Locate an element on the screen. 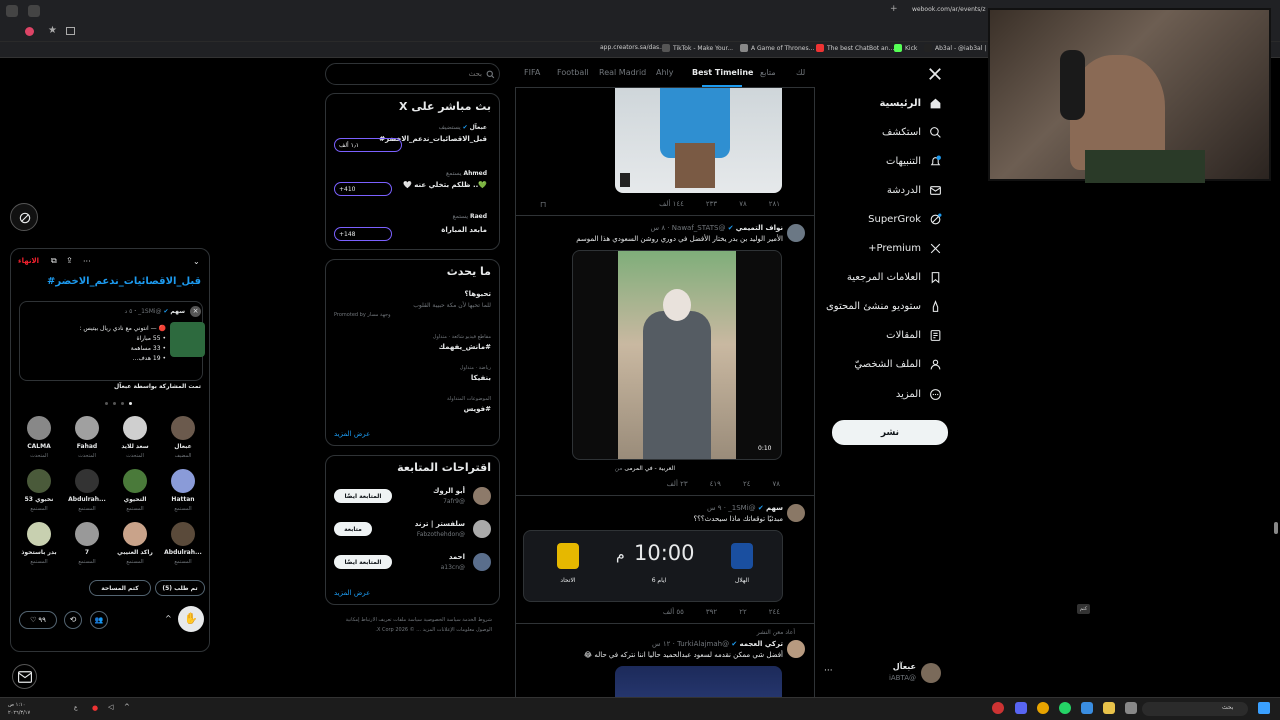 The width and height of the screenshot is (1280, 720). footer-link: شروط الخدمة is located at coordinates (477, 620).